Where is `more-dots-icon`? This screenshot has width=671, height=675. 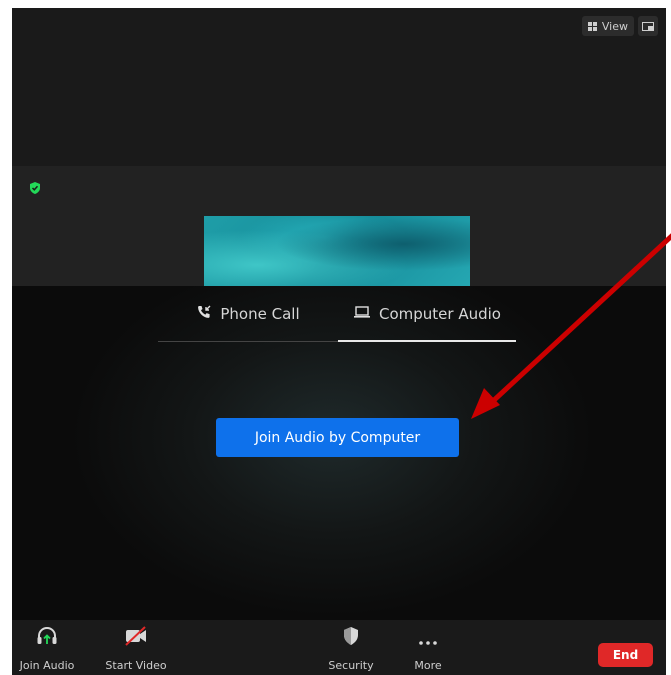 more-dots-icon is located at coordinates (428, 640).